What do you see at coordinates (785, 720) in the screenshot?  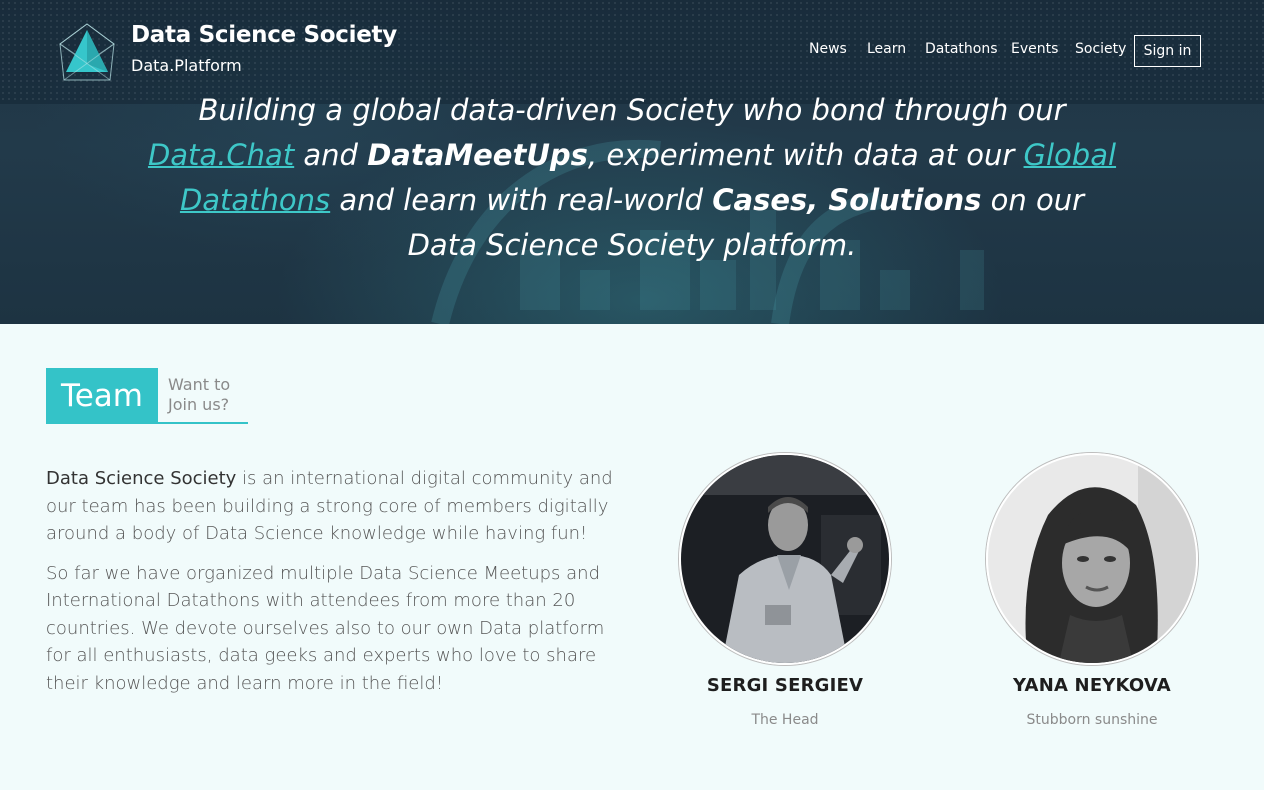 I see `member-role: The Head` at bounding box center [785, 720].